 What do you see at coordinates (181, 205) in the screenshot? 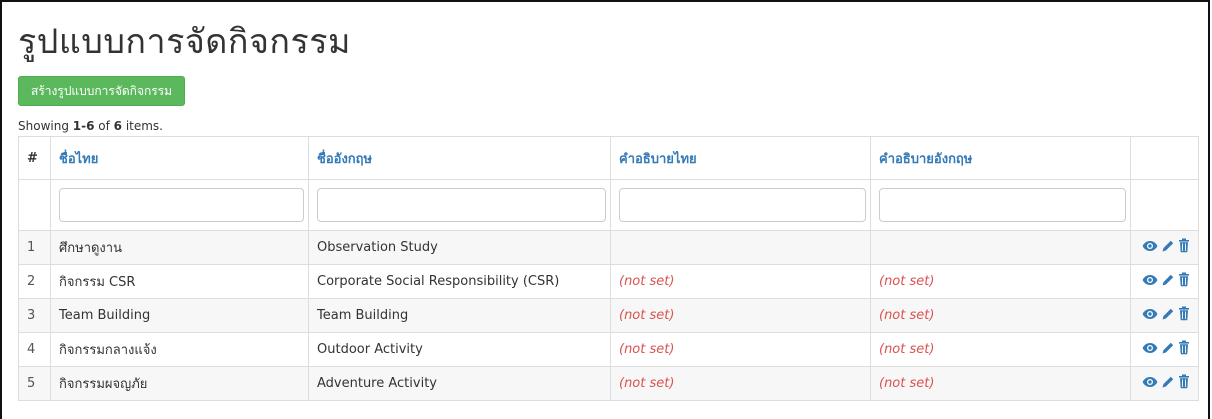
I see `filter-input-name-th` at bounding box center [181, 205].